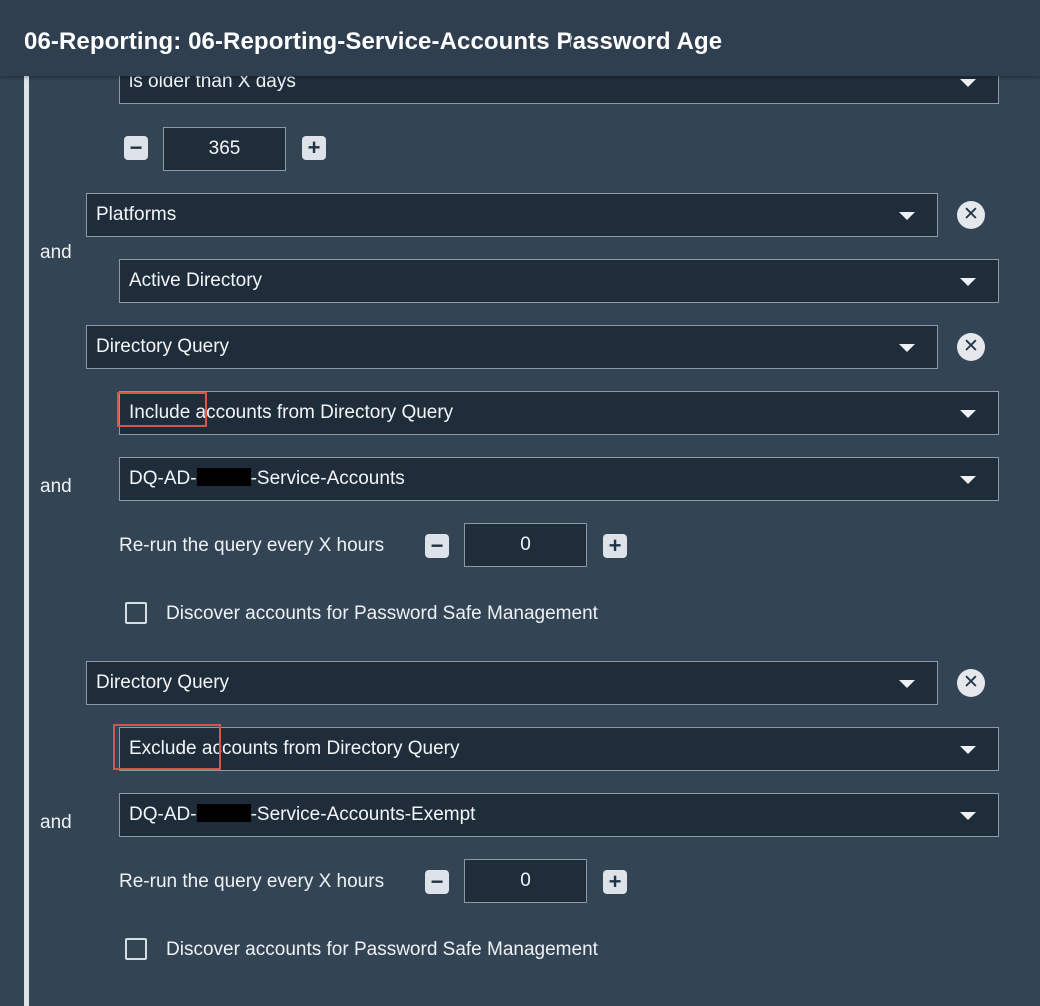 Image resolution: width=1040 pixels, height=1006 pixels. Describe the element at coordinates (26, 541) in the screenshot. I see `group-rule-bar` at that location.